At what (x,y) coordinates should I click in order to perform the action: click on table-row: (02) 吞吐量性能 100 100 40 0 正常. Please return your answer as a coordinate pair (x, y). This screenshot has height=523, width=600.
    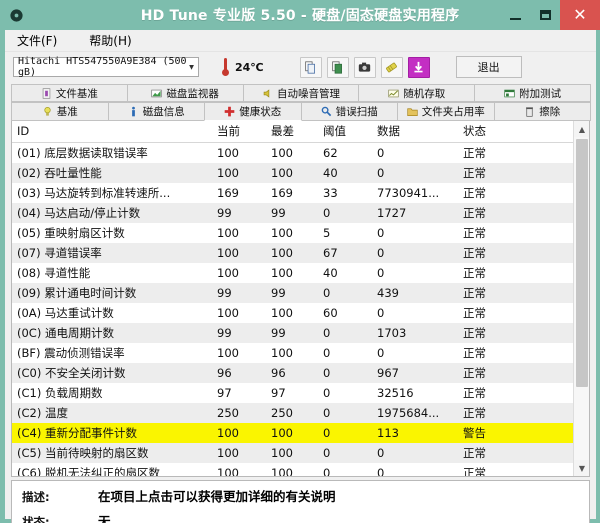
    Looking at the image, I should click on (300, 172).